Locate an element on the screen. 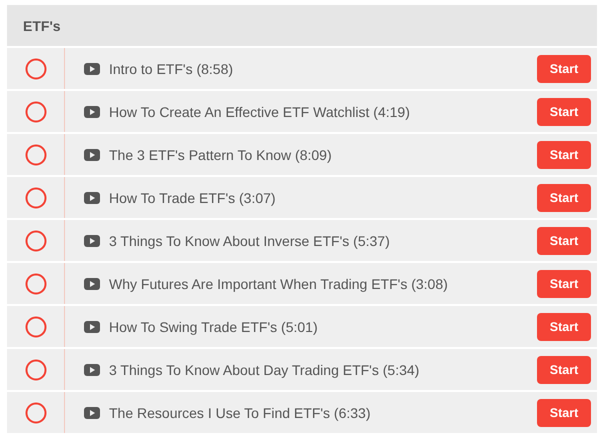 This screenshot has height=439, width=612. lesson-row: Intro to ETF's (8:58) Start is located at coordinates (302, 69).